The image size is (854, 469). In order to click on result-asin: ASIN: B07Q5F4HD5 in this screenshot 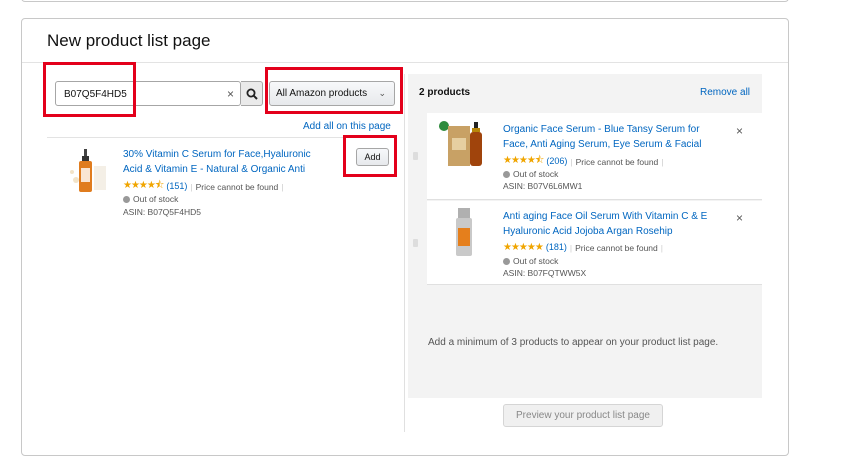, I will do `click(162, 212)`.